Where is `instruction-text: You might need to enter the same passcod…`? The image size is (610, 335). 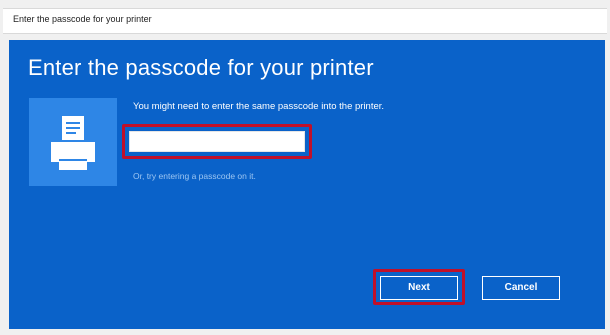
instruction-text: You might need to enter the same passcod… is located at coordinates (259, 106).